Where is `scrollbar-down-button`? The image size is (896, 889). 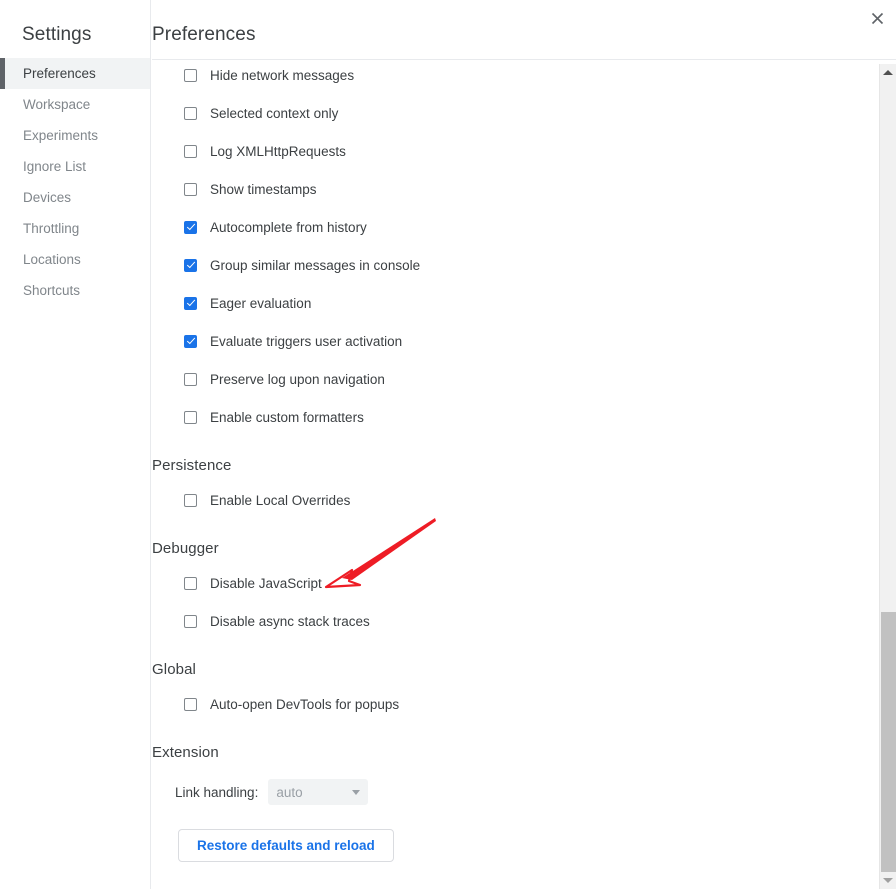
scrollbar-down-button is located at coordinates (888, 880).